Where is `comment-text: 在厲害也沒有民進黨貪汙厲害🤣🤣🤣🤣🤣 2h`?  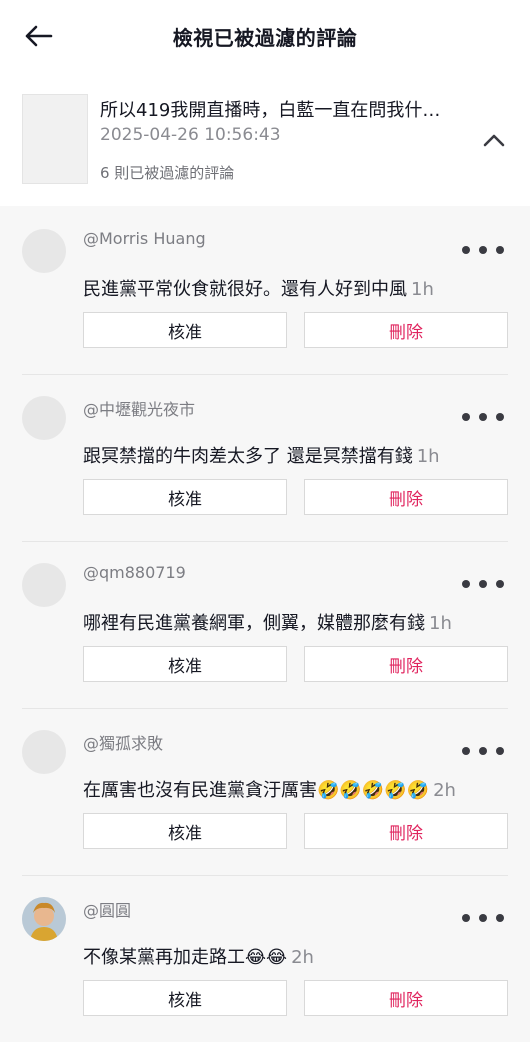 comment-text: 在厲害也沒有民進黨貪汙厲害🤣🤣🤣🤣🤣 2h is located at coordinates (298, 789).